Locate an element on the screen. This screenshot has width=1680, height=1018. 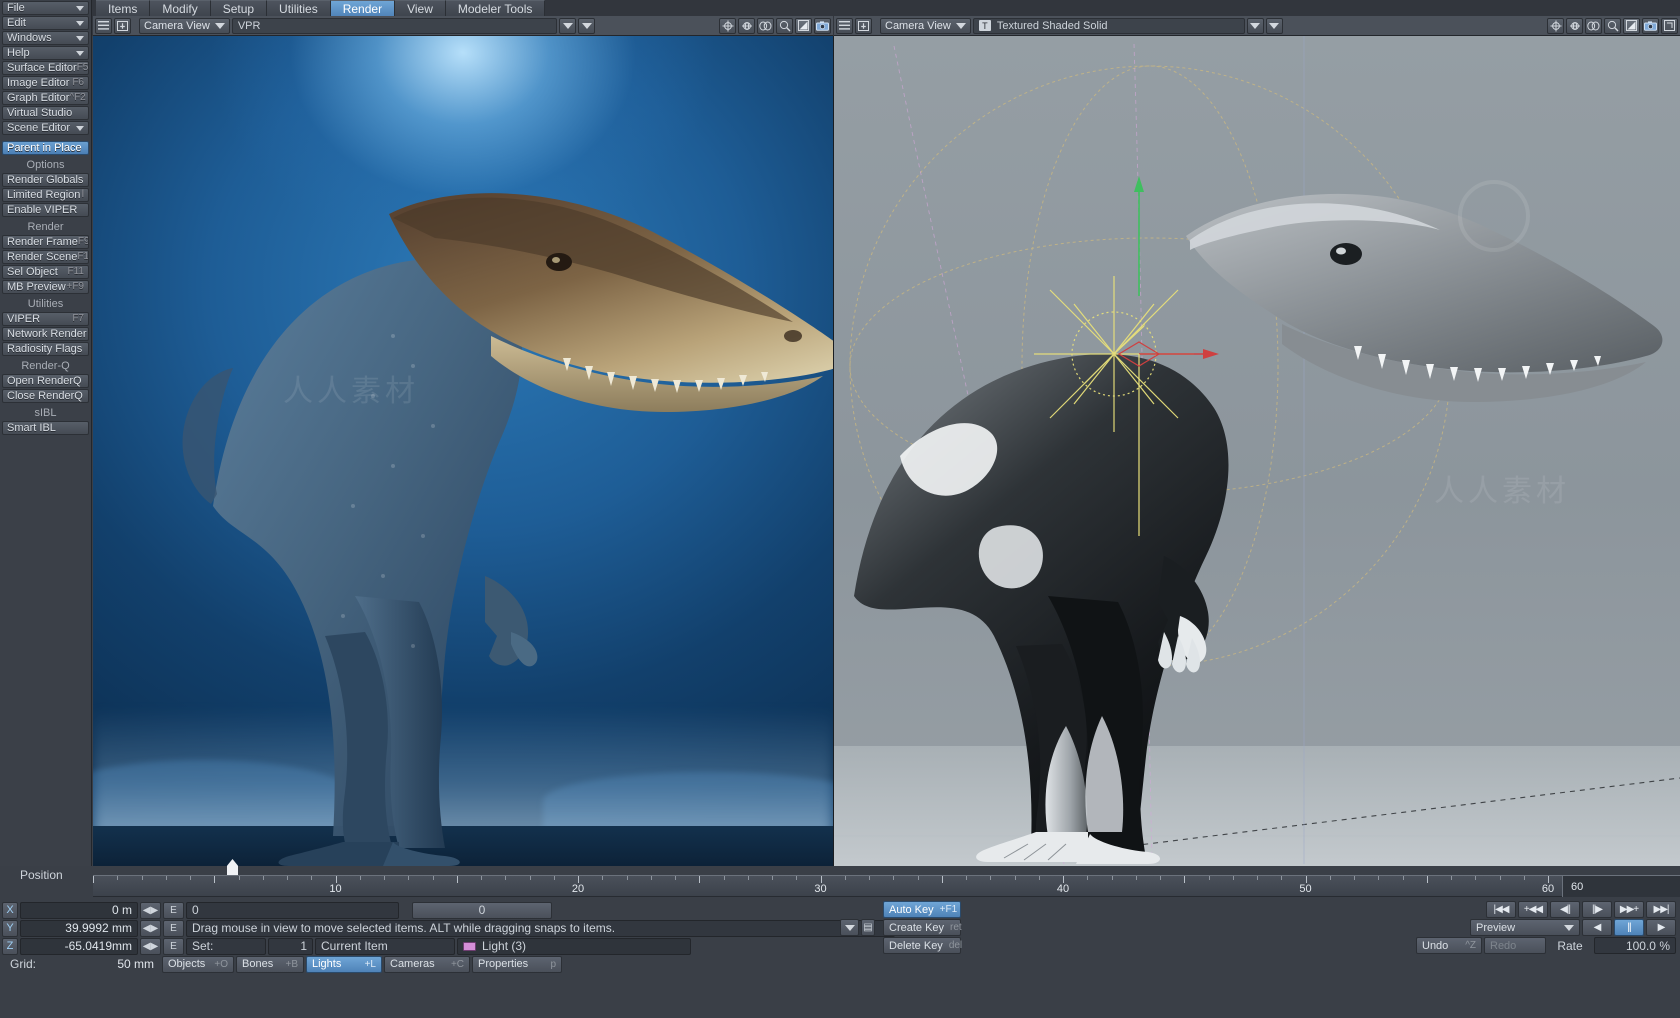
pause-button: || is located at coordinates (1629, 927).